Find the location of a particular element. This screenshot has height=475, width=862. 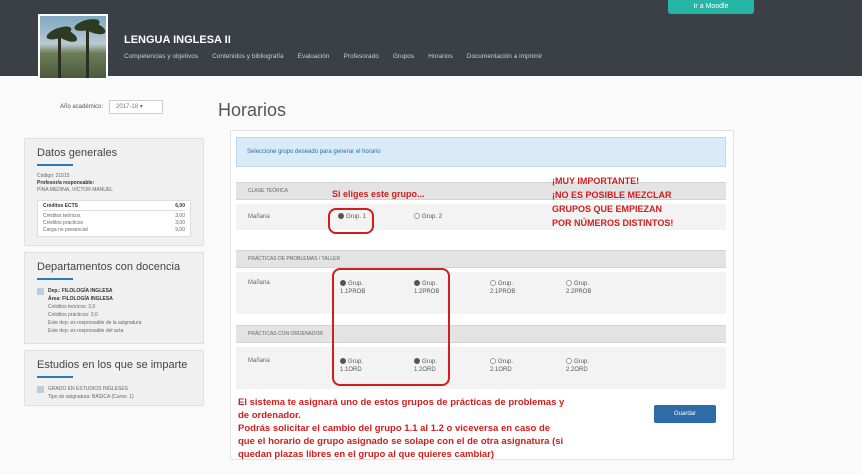

credits-row: Carga no presencial 9,00 is located at coordinates (114, 230).